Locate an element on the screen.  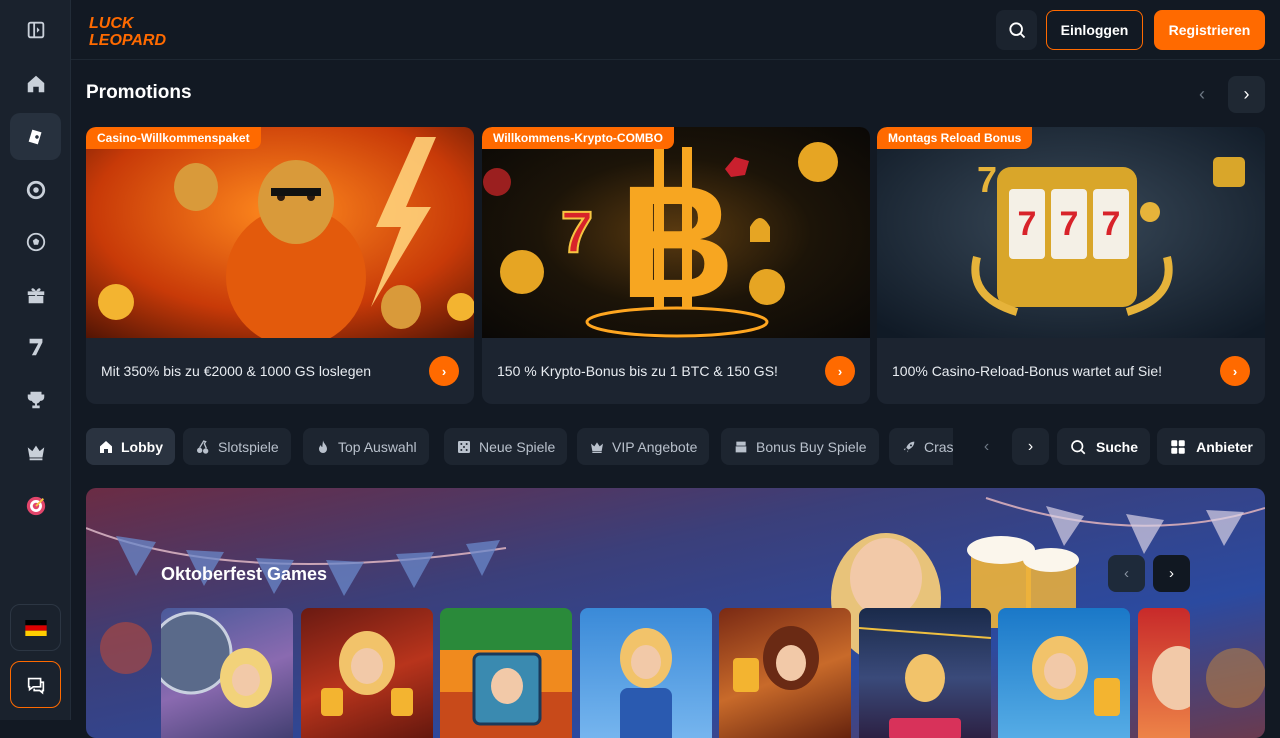
slot-machine-icon is located at coordinates (741, 446).